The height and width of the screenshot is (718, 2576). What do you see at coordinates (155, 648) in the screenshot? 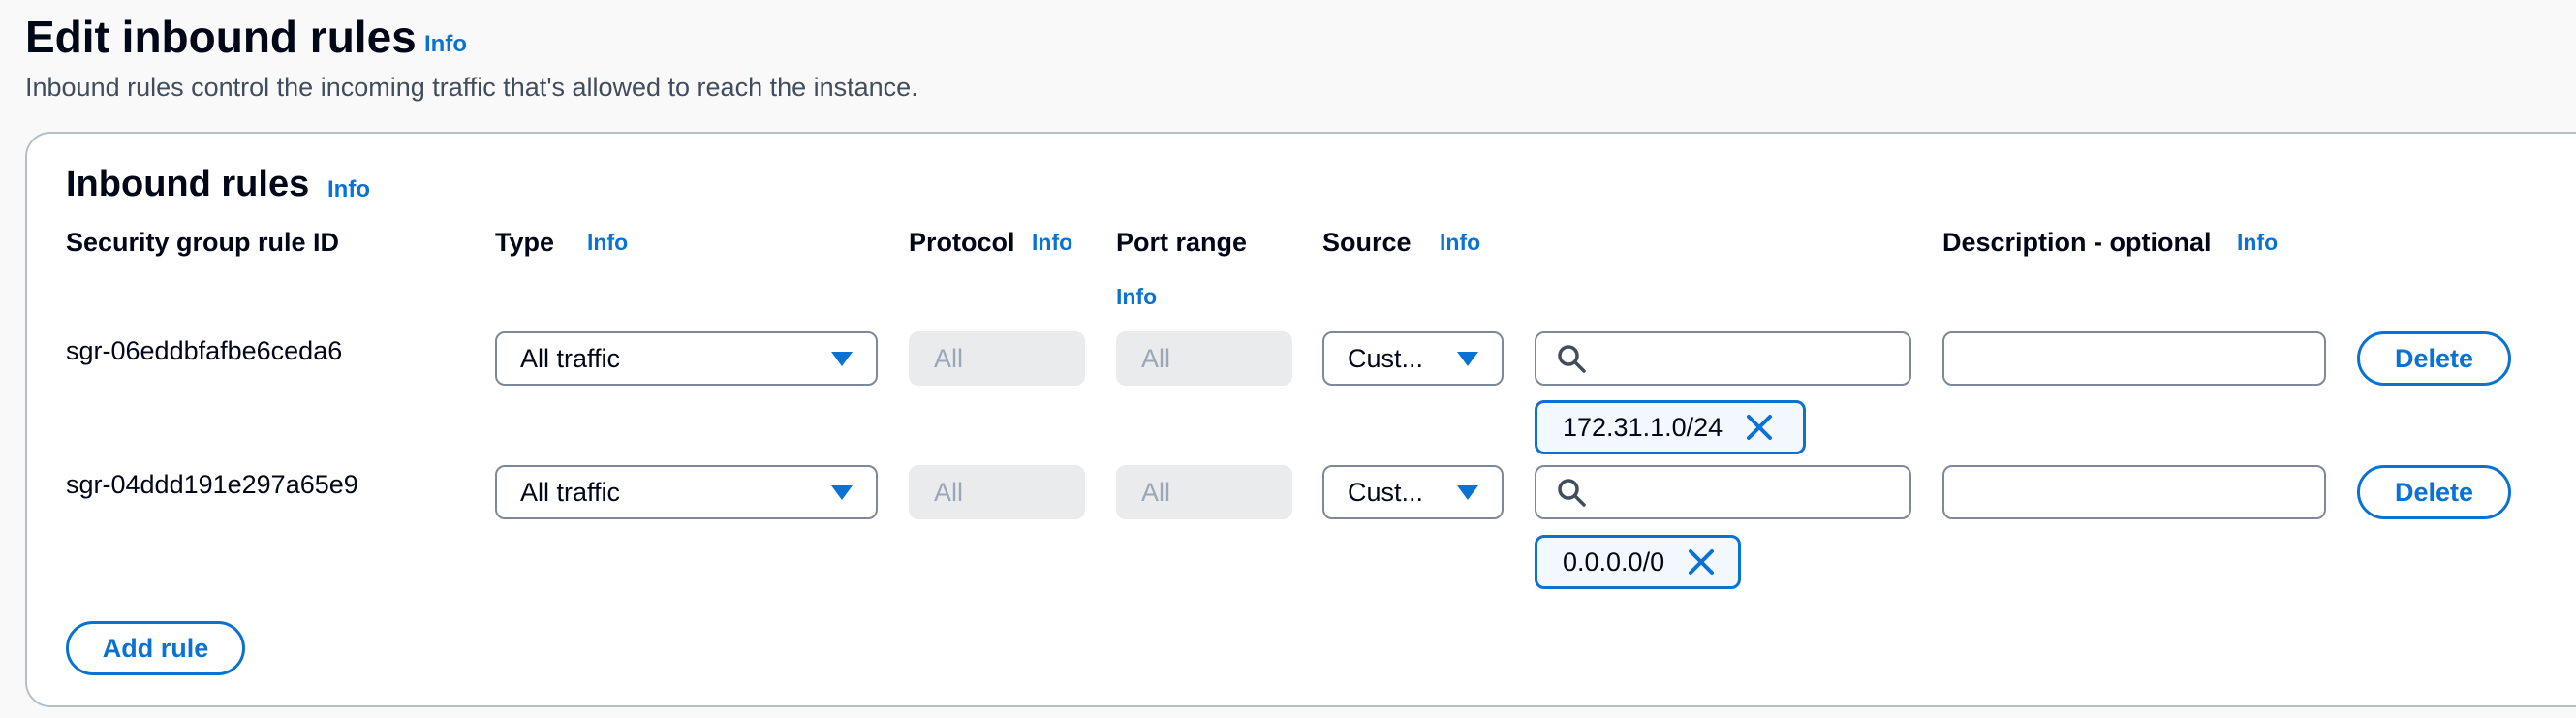
I see `add-rule-button: Add rule` at bounding box center [155, 648].